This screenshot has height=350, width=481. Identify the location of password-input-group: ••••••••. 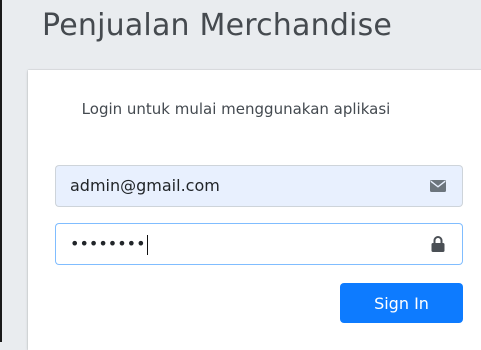
(259, 244).